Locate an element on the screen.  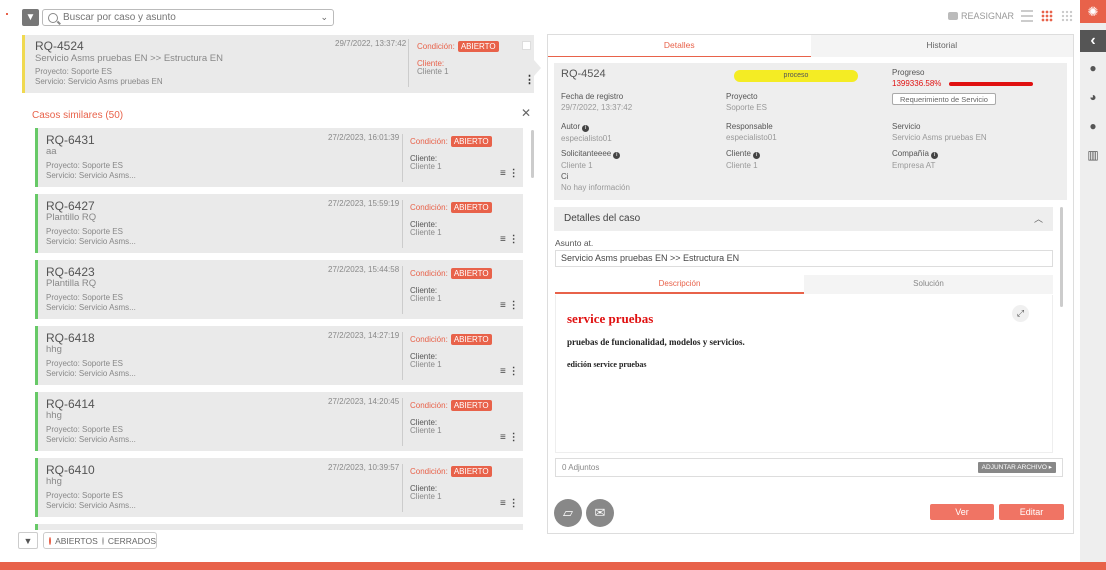
case-subject: aa is located at coordinates (51, 151).